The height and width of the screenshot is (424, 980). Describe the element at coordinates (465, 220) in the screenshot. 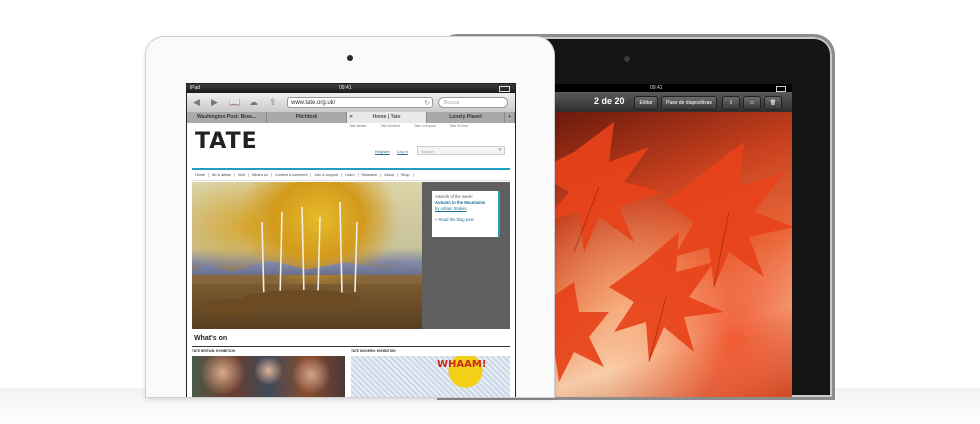

I see `read-more-link: » Read the blog post` at that location.